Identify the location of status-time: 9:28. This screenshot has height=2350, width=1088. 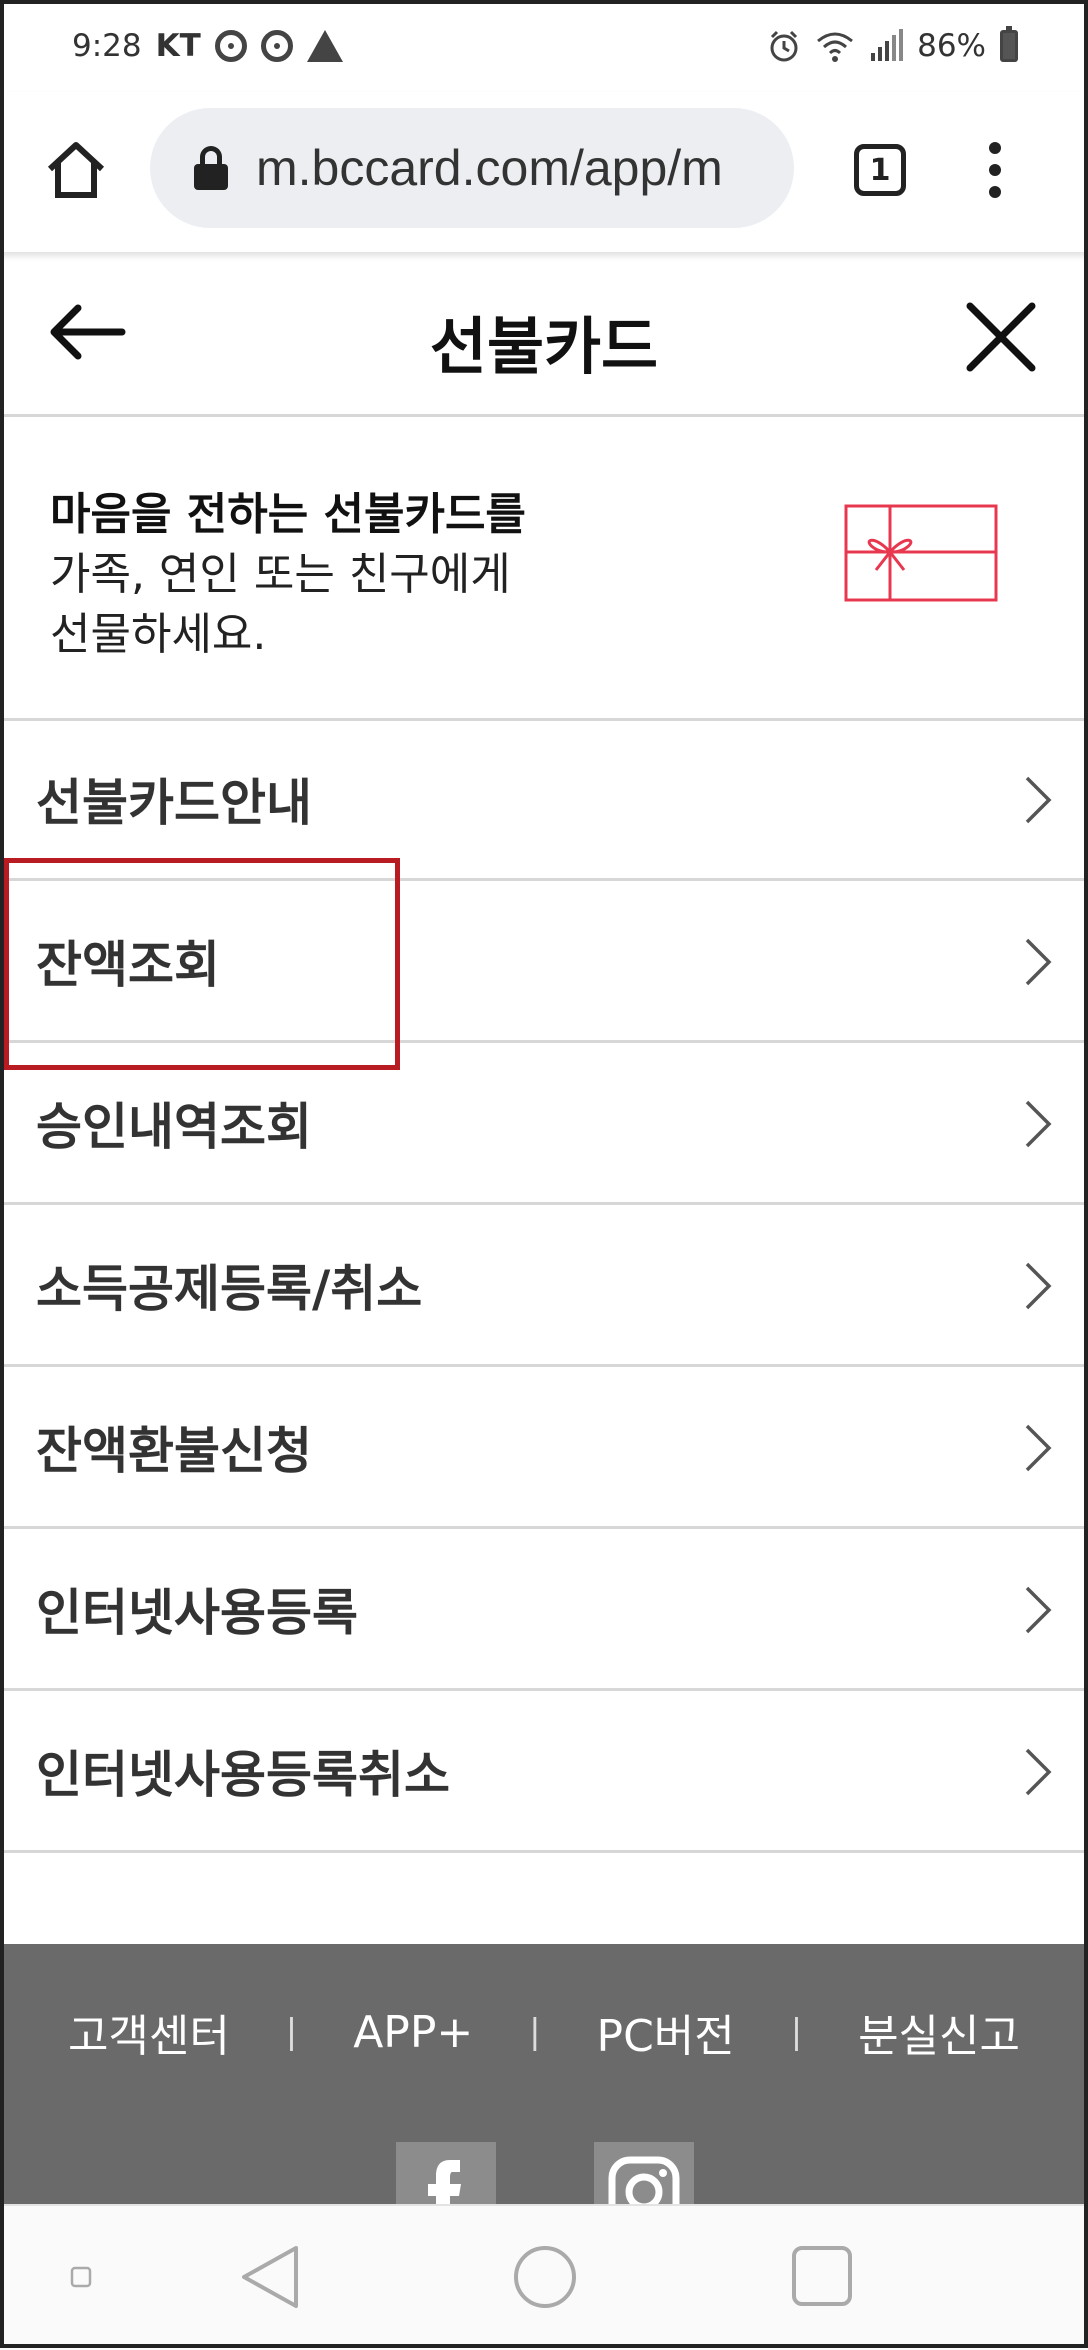
(107, 46).